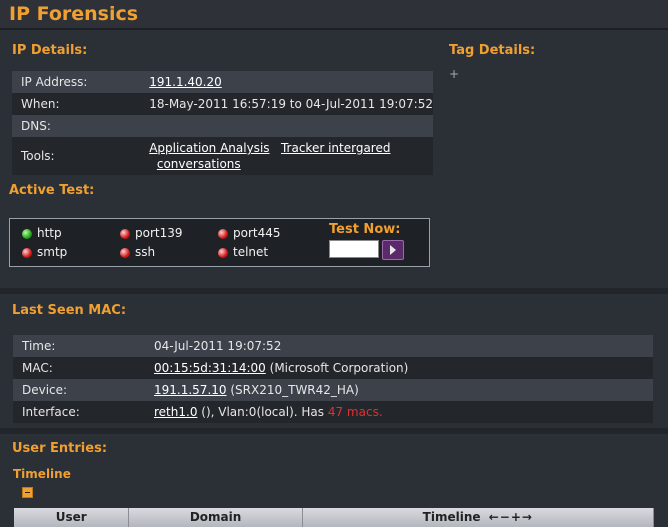 The height and width of the screenshot is (527, 668). I want to click on dns-row: DNS:, so click(222, 126).